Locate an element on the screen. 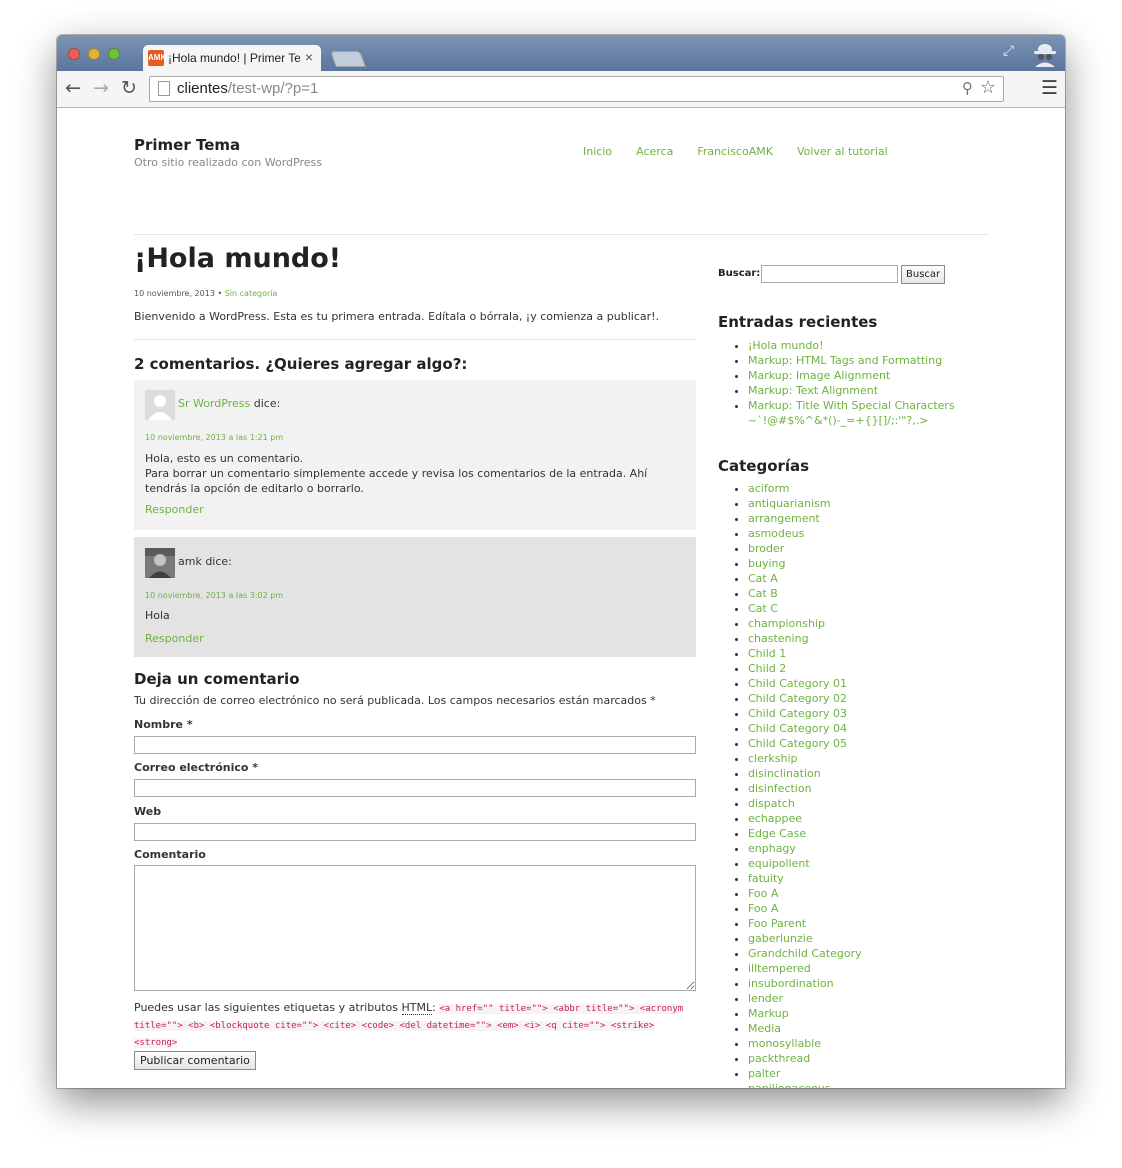  category-link: Cat C is located at coordinates (763, 608).